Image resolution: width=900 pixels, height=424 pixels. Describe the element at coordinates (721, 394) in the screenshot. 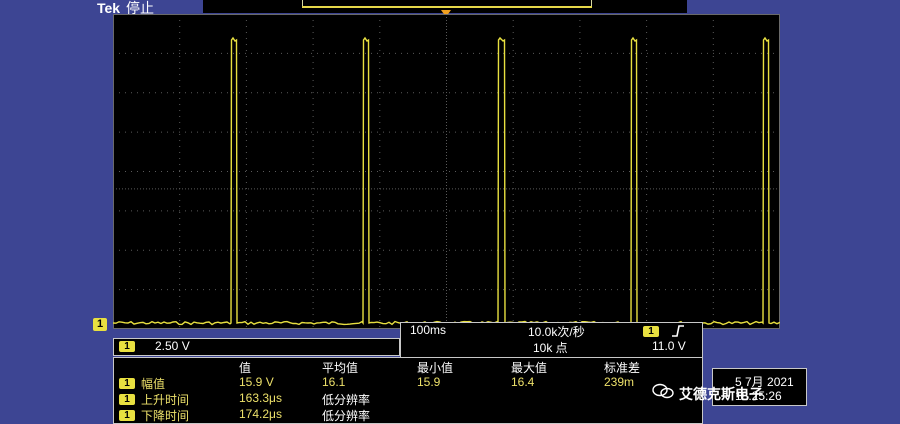

I see `watermark-text: 艾德克斯电子` at that location.